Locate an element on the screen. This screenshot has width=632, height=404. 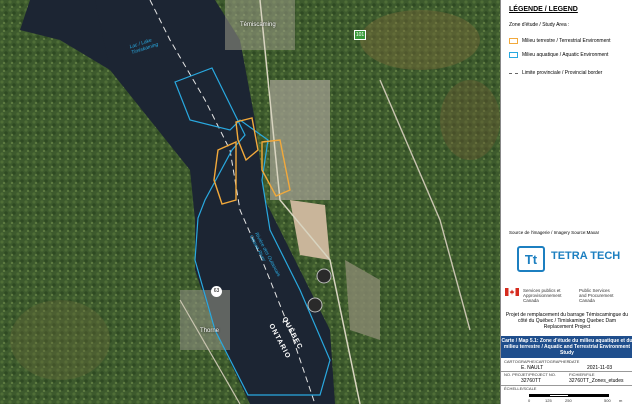
legend-item-label: Limite provinciale / Provincial border is located at coordinates (562, 73).